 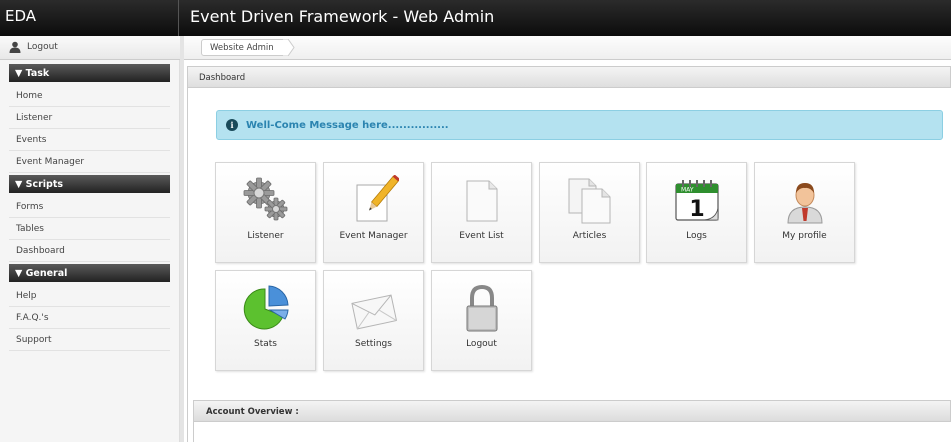 I want to click on user-profile-icon, so click(x=805, y=203).